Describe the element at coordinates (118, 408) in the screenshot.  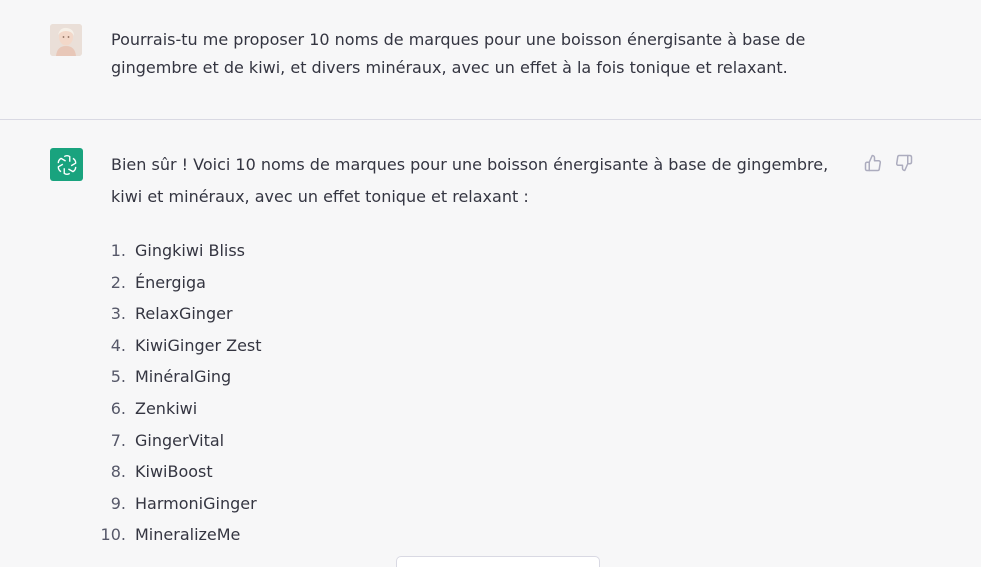
I see `list-item-number: 6.` at that location.